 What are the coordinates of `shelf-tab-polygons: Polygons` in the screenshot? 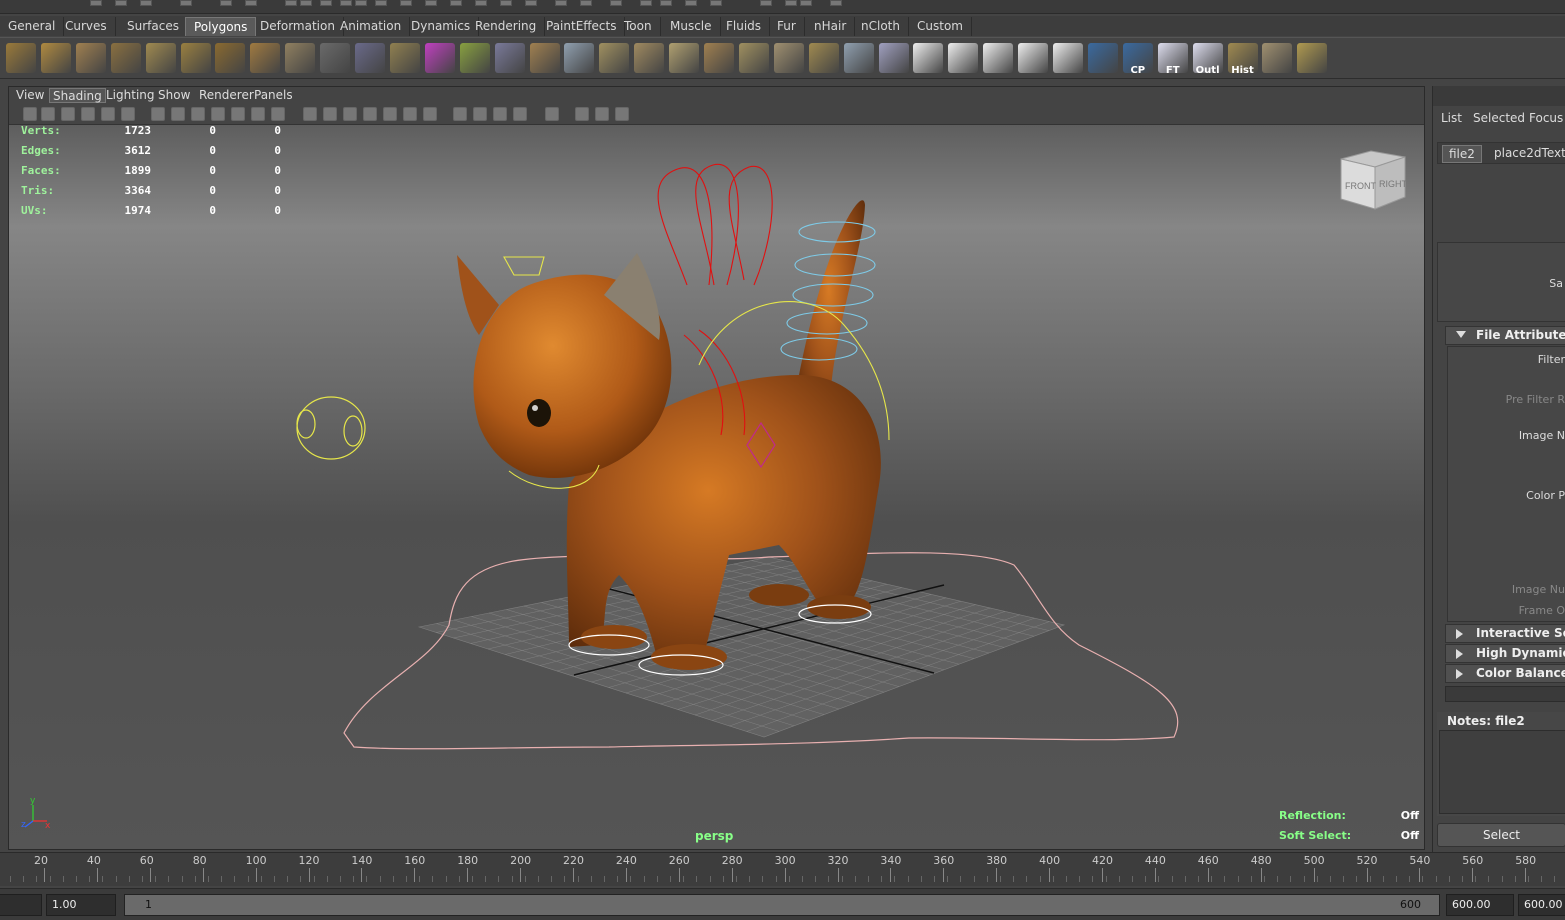 It's located at (221, 26).